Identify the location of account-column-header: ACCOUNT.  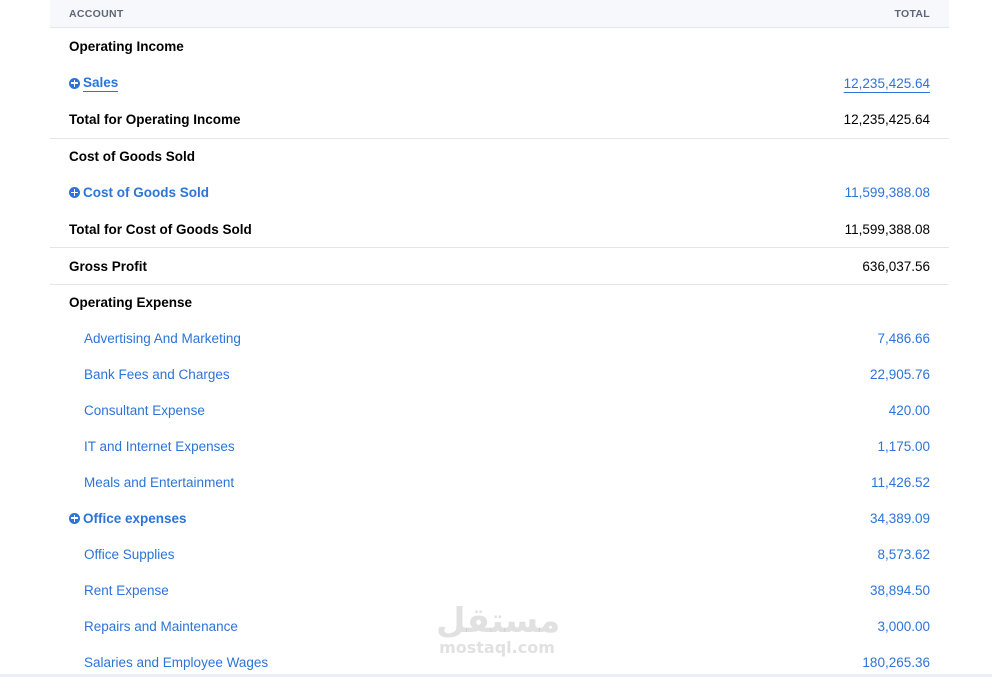
(96, 13).